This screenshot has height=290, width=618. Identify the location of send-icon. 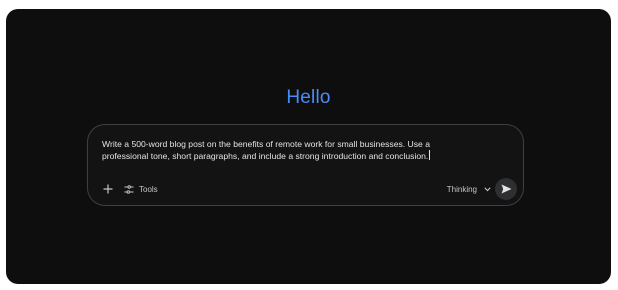
(506, 189).